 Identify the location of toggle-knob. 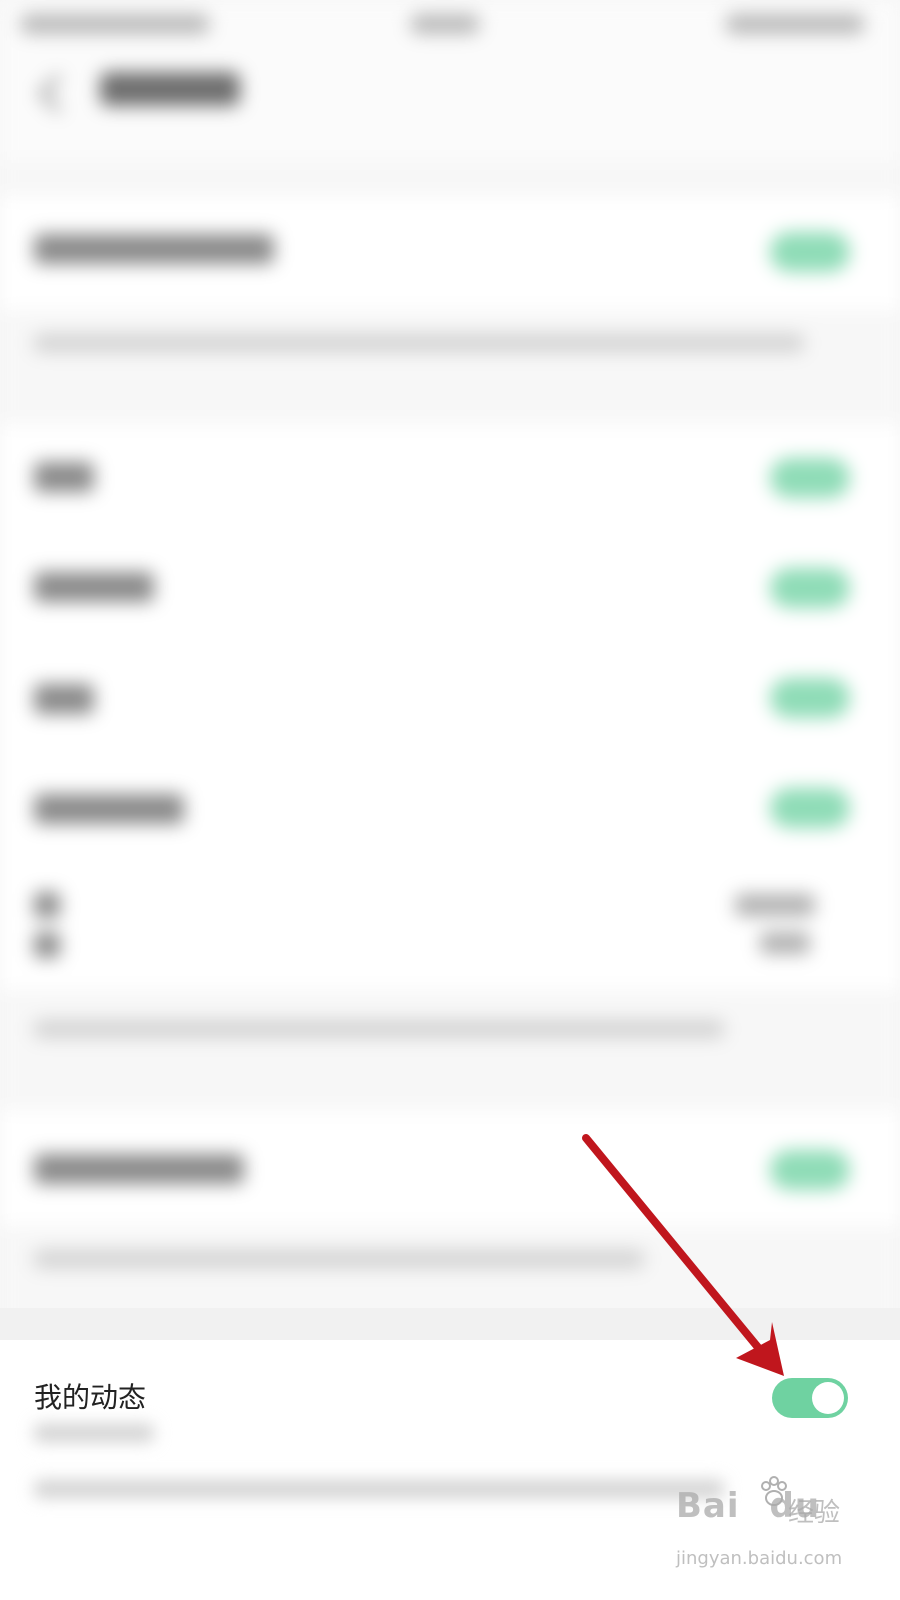
(828, 1398).